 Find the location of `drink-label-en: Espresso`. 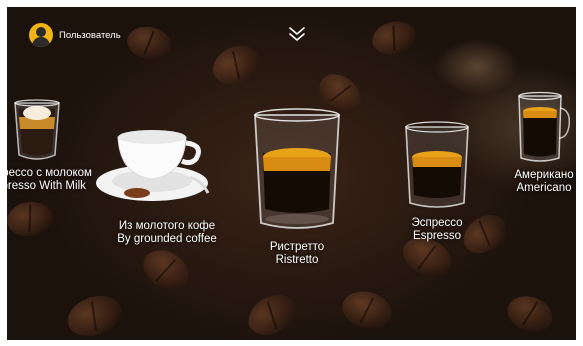

drink-label-en: Espresso is located at coordinates (437, 236).